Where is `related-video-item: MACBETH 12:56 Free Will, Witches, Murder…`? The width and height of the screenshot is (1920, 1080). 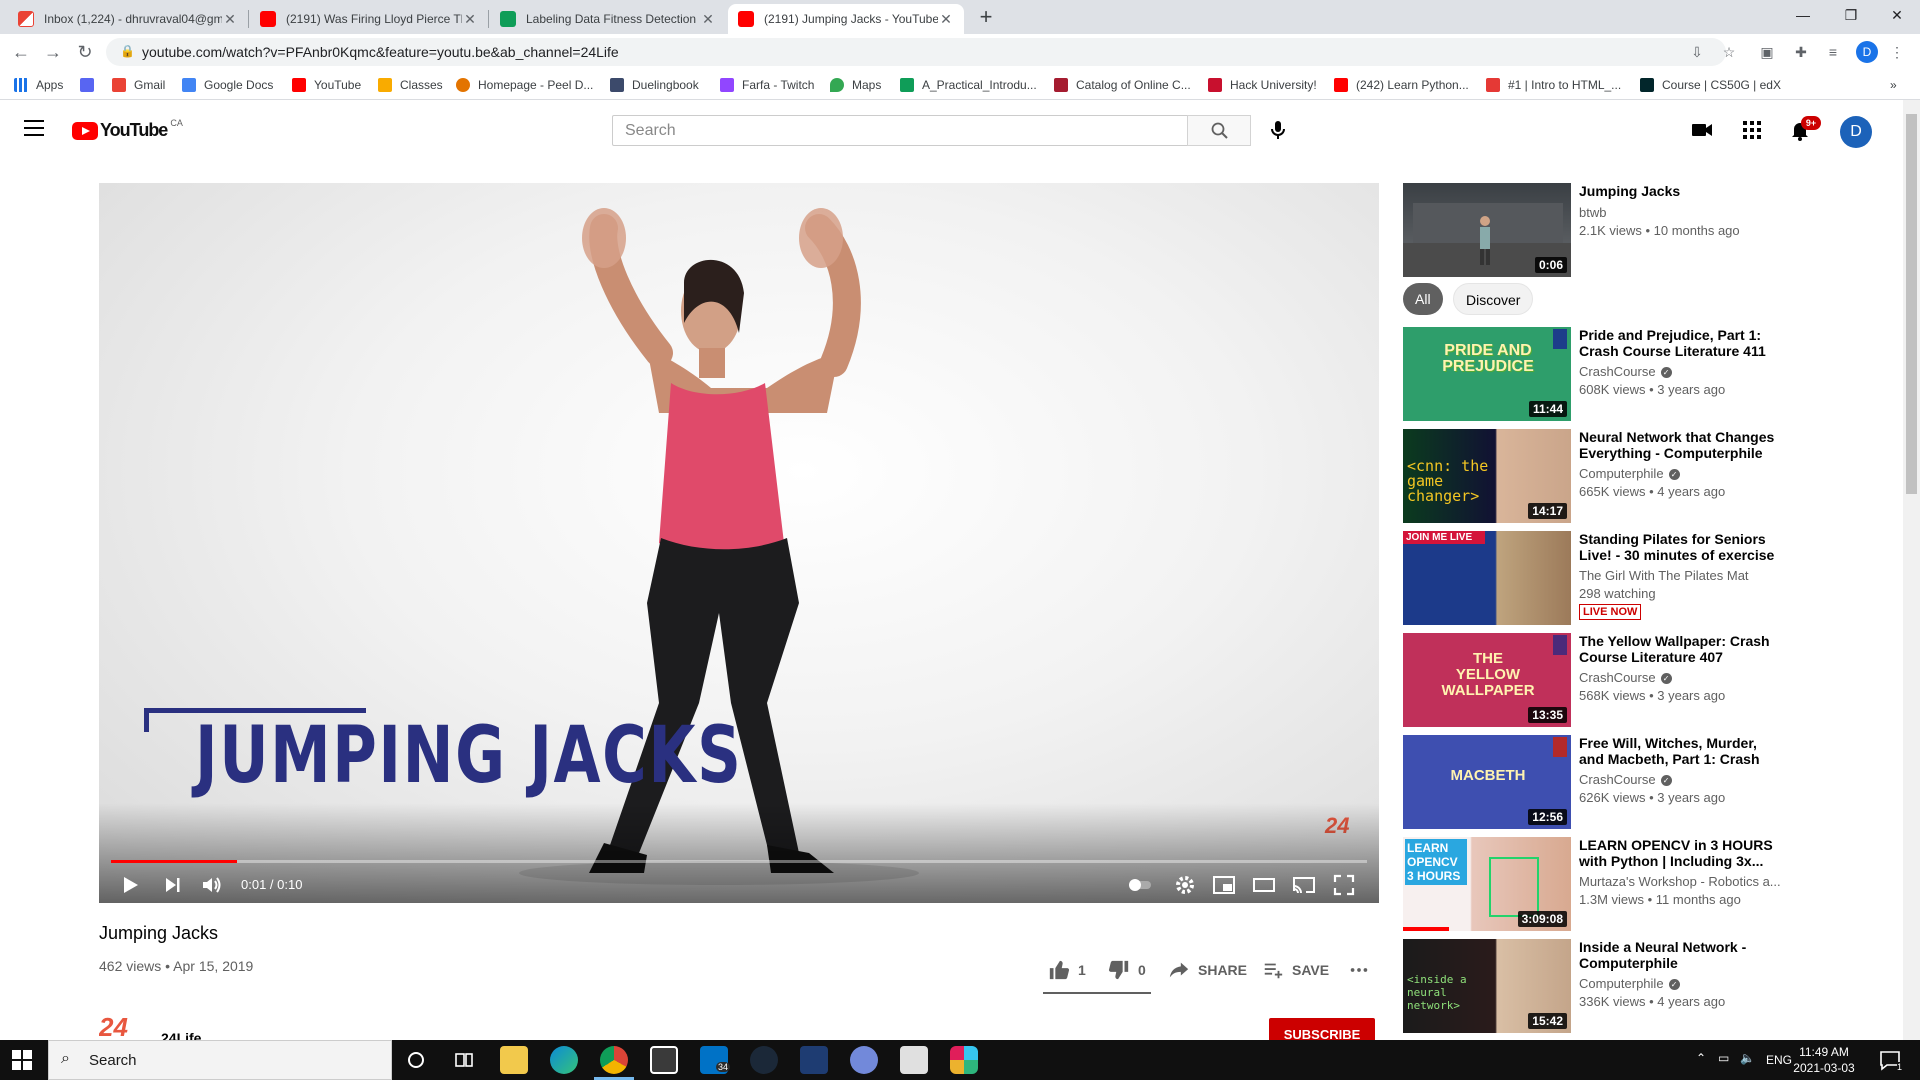 related-video-item: MACBETH 12:56 Free Will, Witches, Murder… is located at coordinates (1593, 783).